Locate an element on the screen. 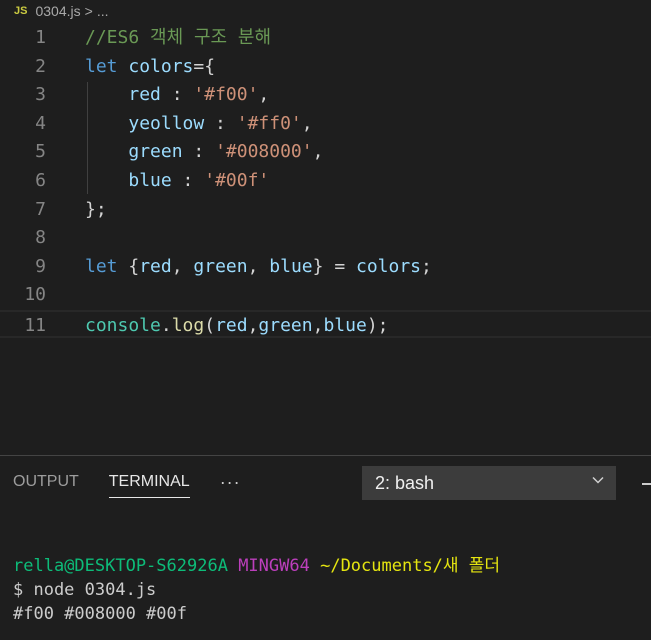 The height and width of the screenshot is (640, 651). code-token: '#f00' is located at coordinates (226, 95).